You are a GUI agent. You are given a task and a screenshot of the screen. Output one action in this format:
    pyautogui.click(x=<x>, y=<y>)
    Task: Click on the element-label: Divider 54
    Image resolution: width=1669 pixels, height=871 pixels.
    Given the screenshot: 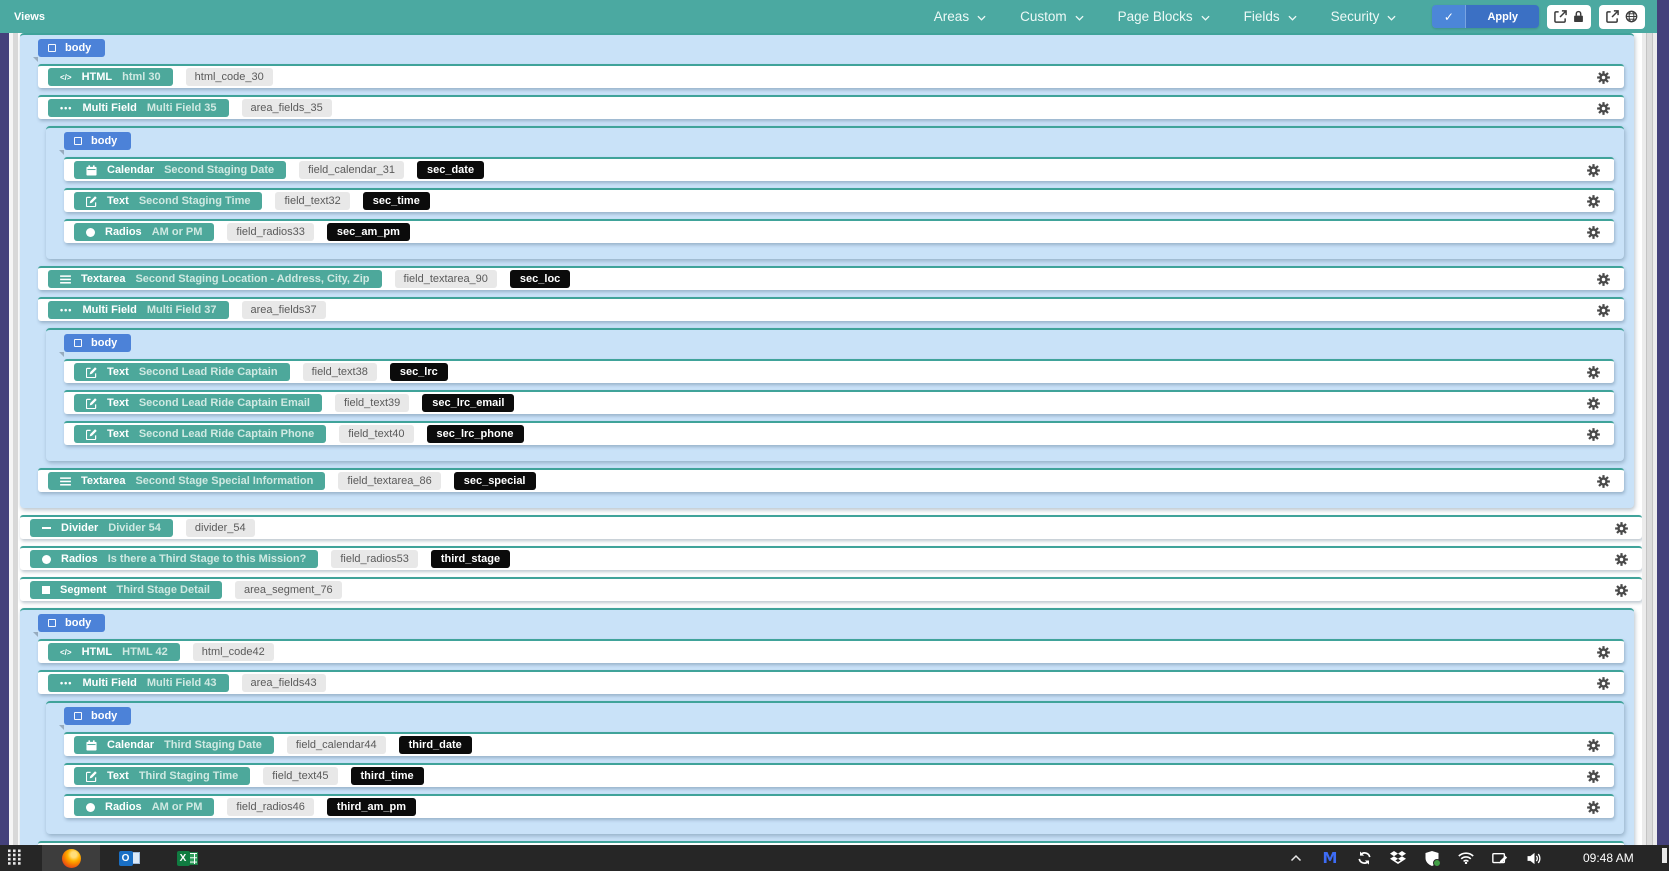 What is the action you would take?
    pyautogui.click(x=134, y=528)
    